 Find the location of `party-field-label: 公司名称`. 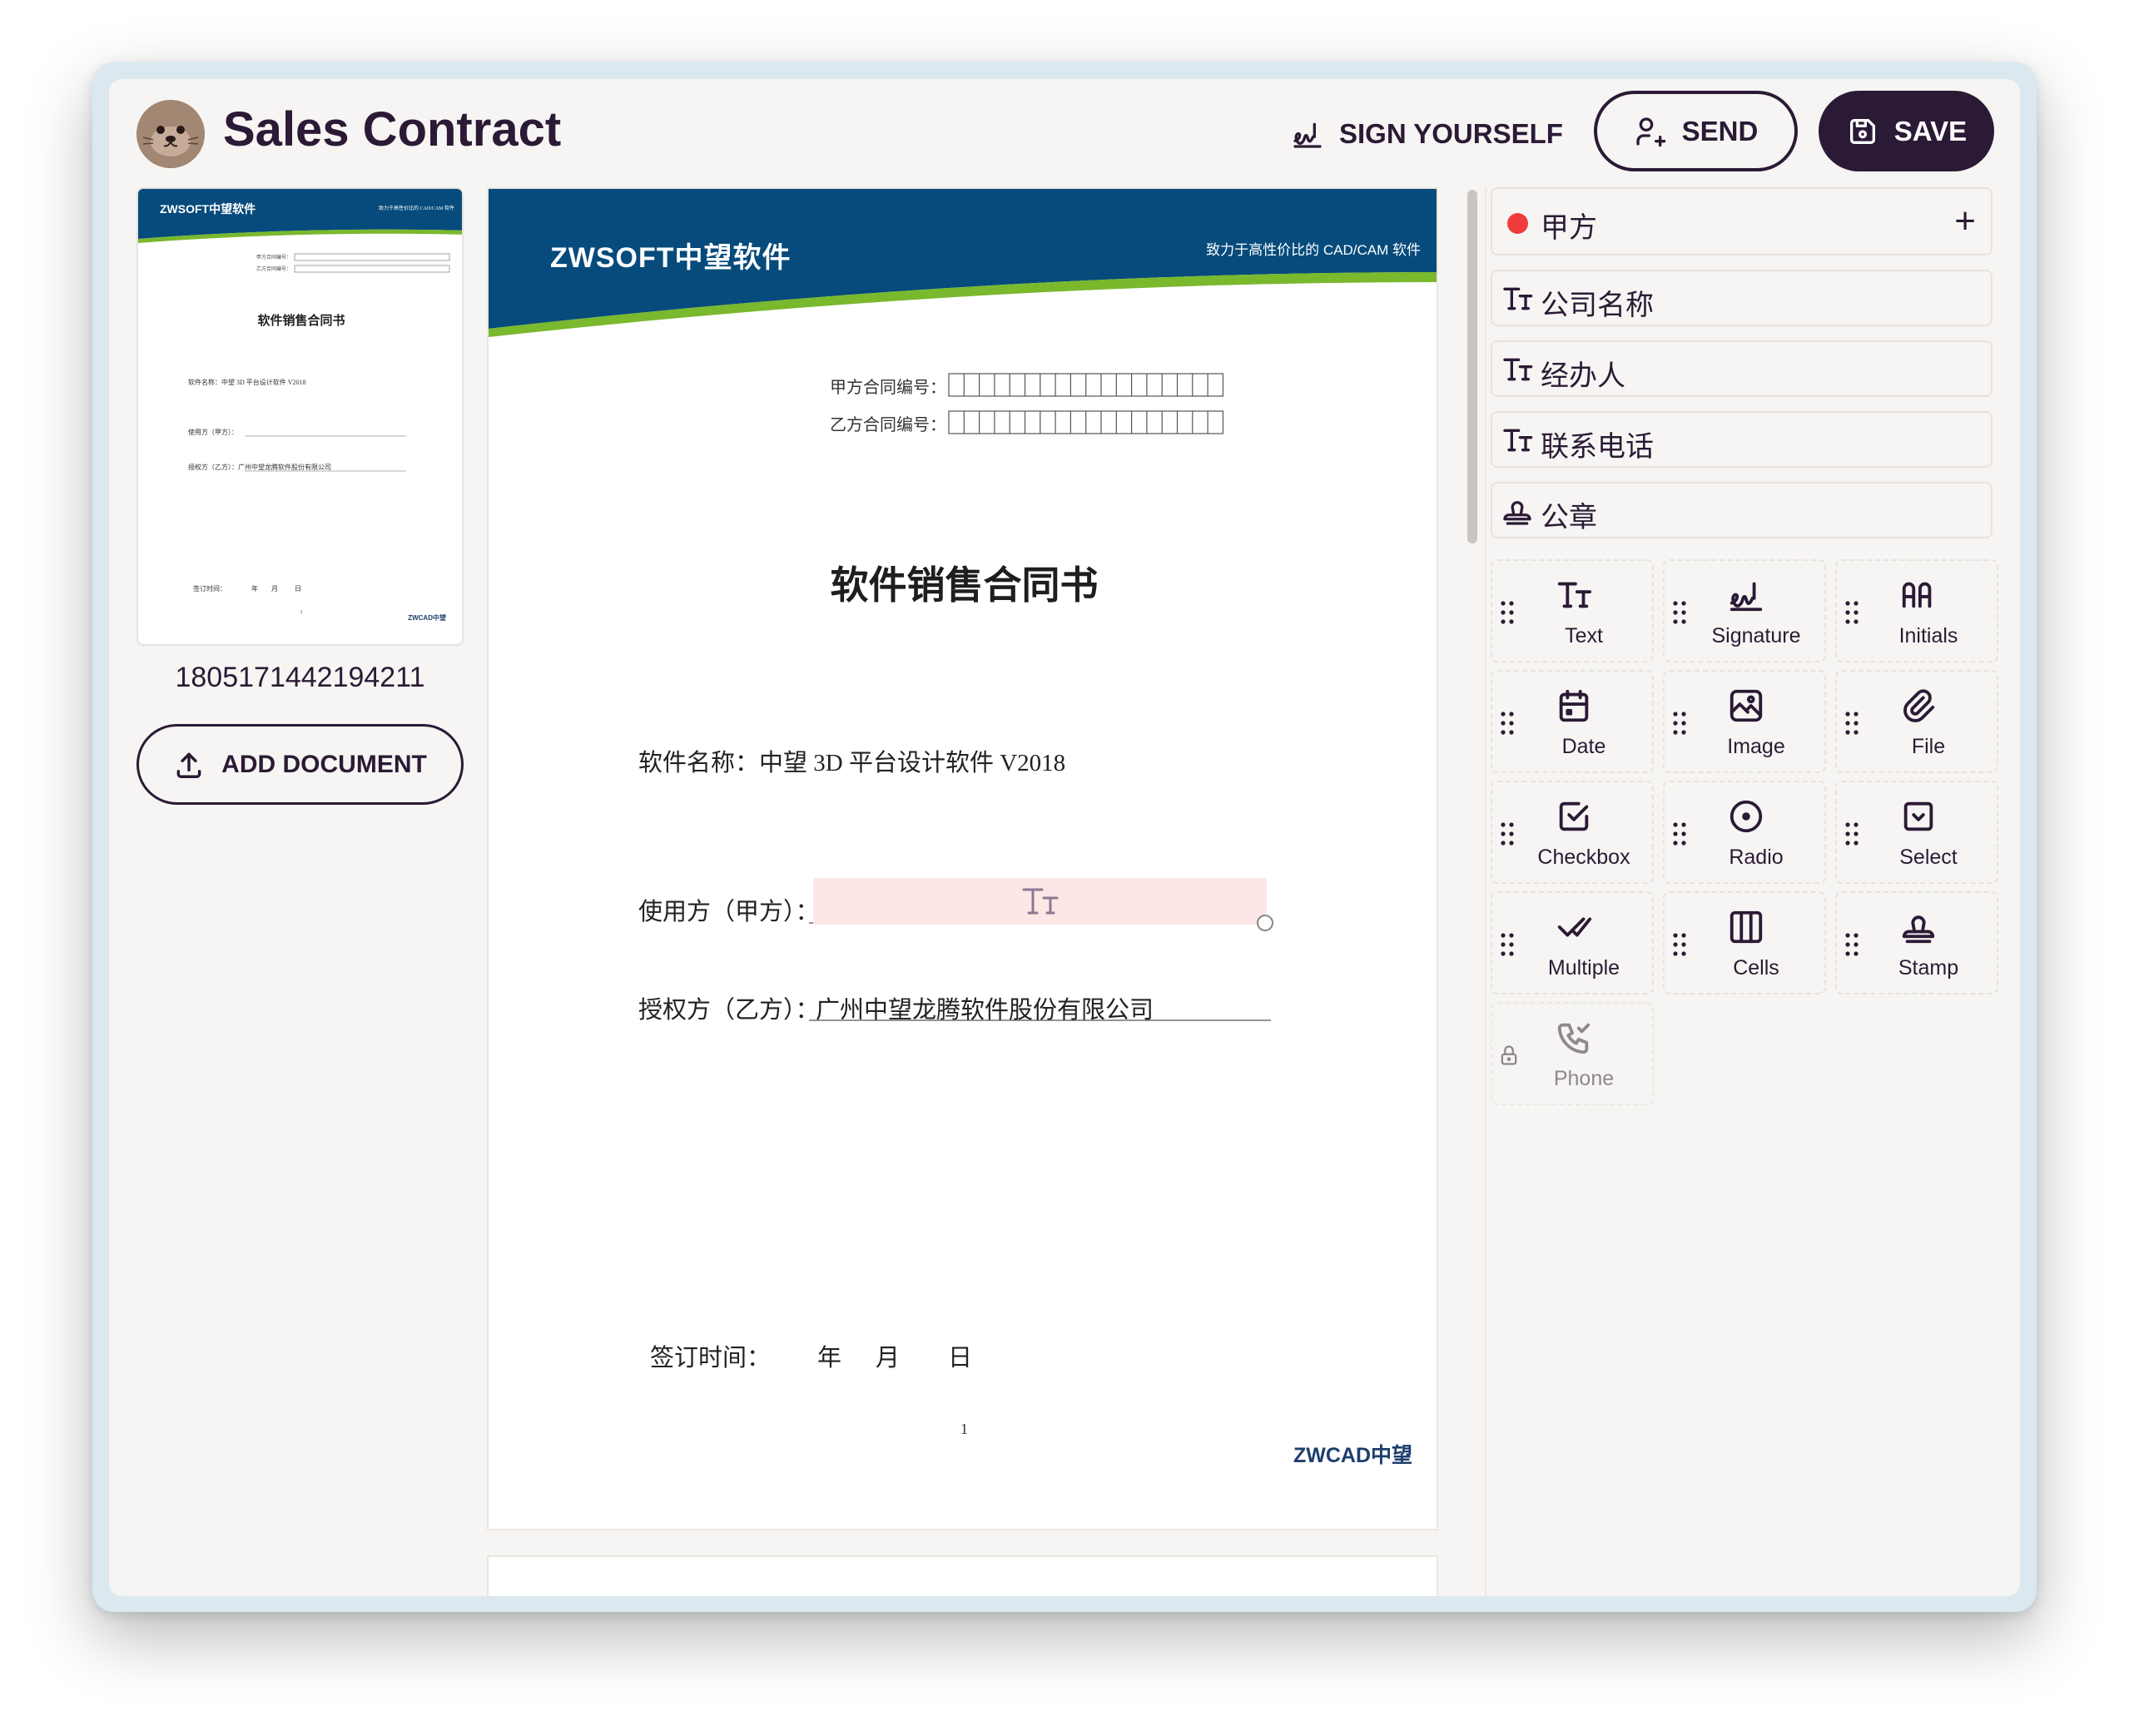

party-field-label: 公司名称 is located at coordinates (1597, 306).